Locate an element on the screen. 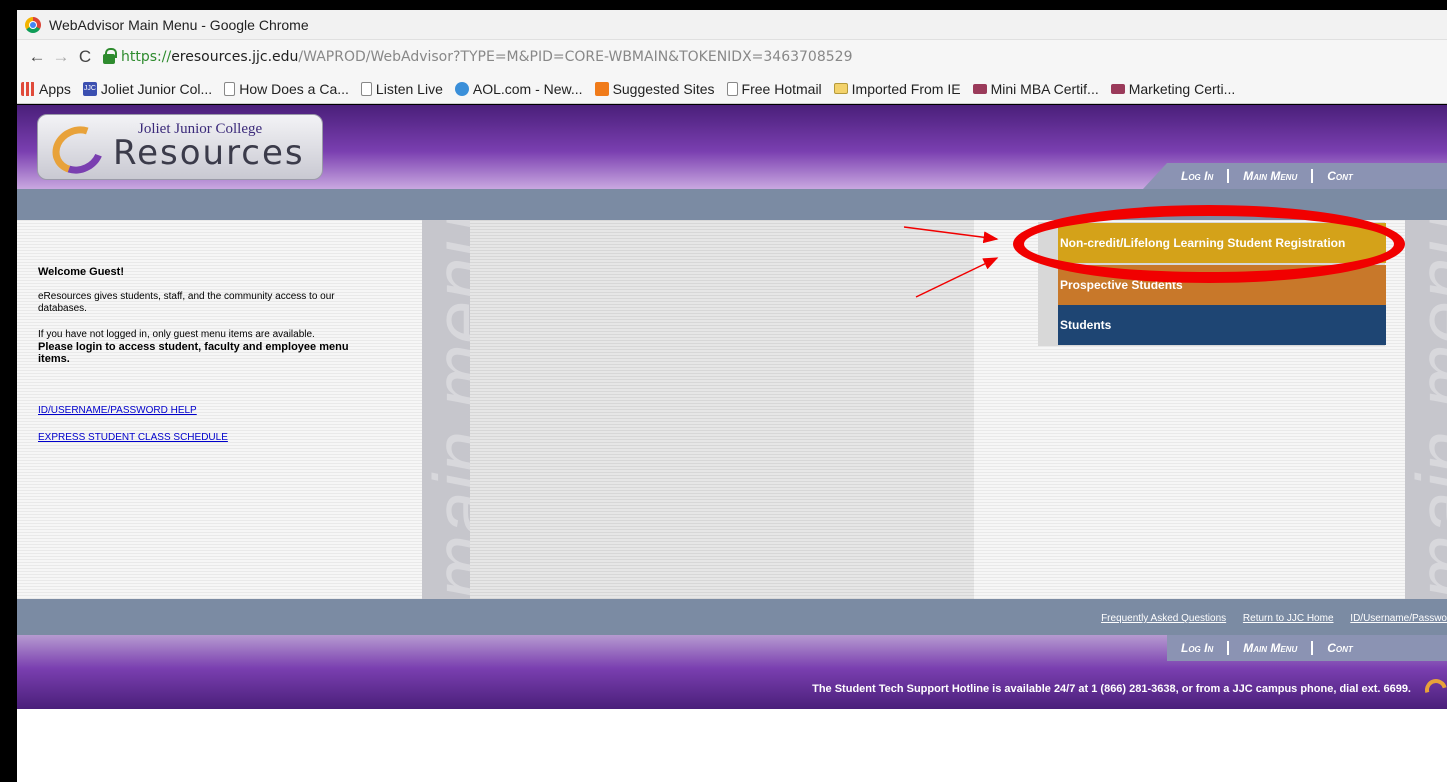  annotation-ellipse is located at coordinates (1209, 244).